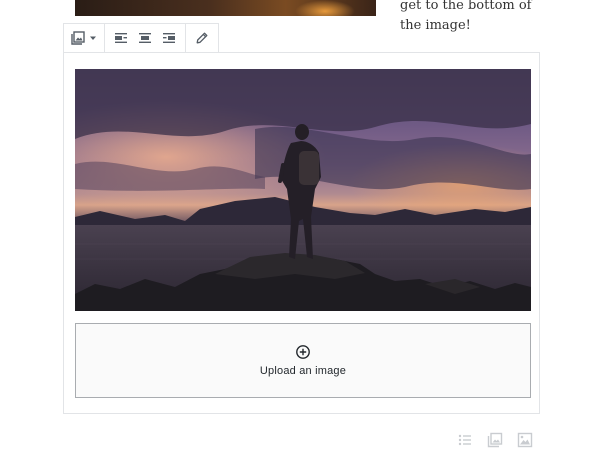 This screenshot has height=469, width=600. What do you see at coordinates (465, 440) in the screenshot?
I see `list-icon` at bounding box center [465, 440].